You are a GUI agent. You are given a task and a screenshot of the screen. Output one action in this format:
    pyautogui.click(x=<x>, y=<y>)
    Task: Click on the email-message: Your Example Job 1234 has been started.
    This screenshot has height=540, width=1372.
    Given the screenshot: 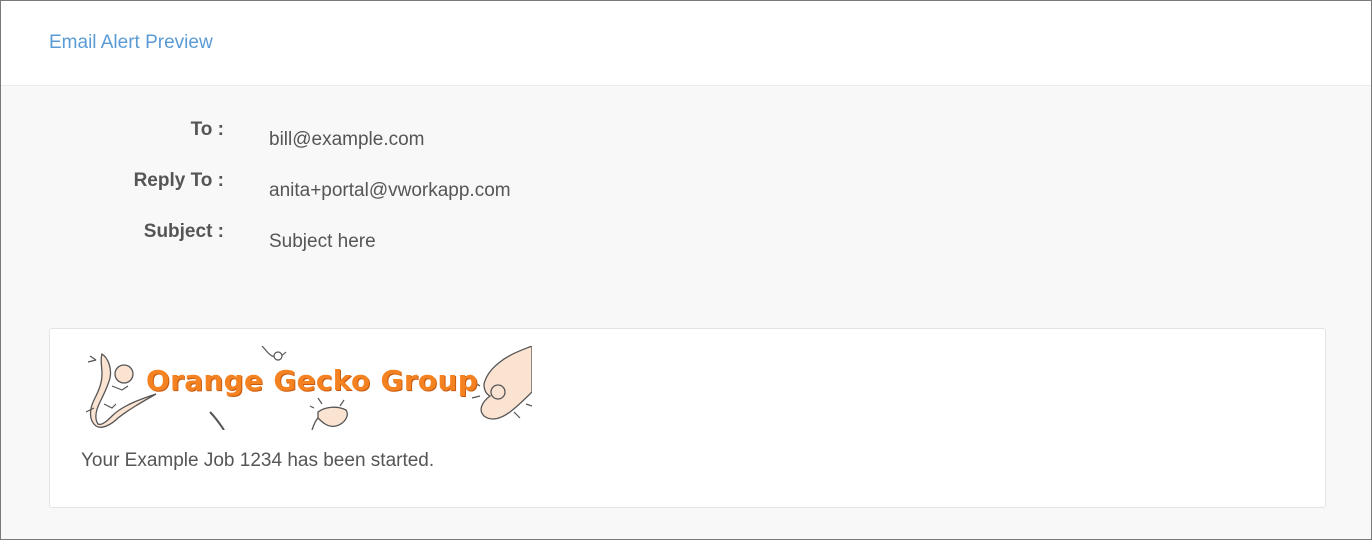 What is the action you would take?
    pyautogui.click(x=258, y=460)
    